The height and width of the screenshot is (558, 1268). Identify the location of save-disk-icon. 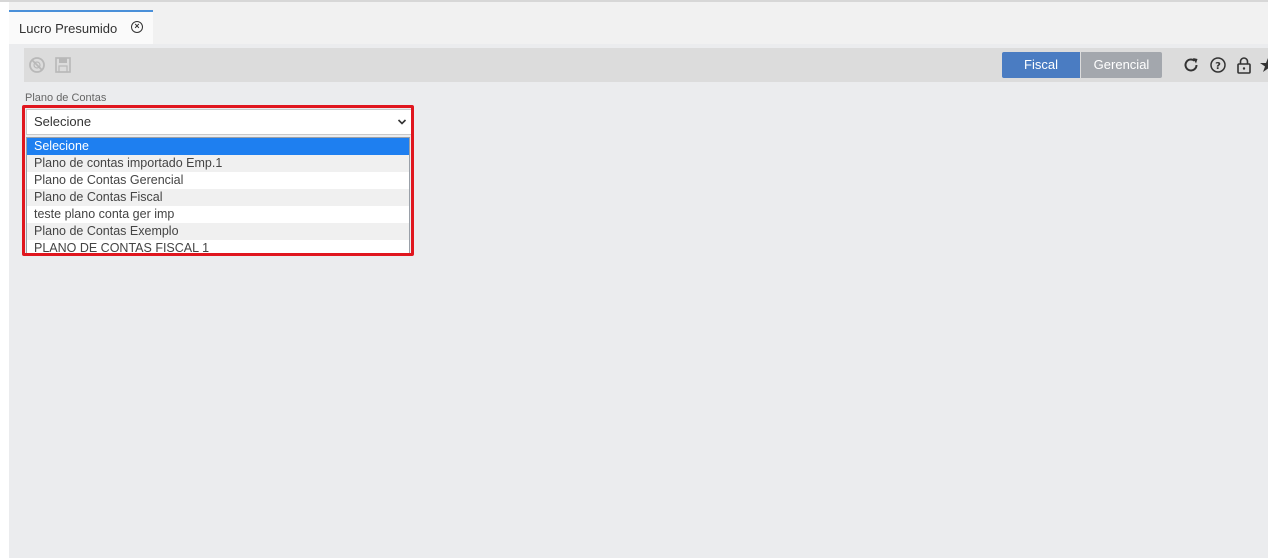
(63, 65).